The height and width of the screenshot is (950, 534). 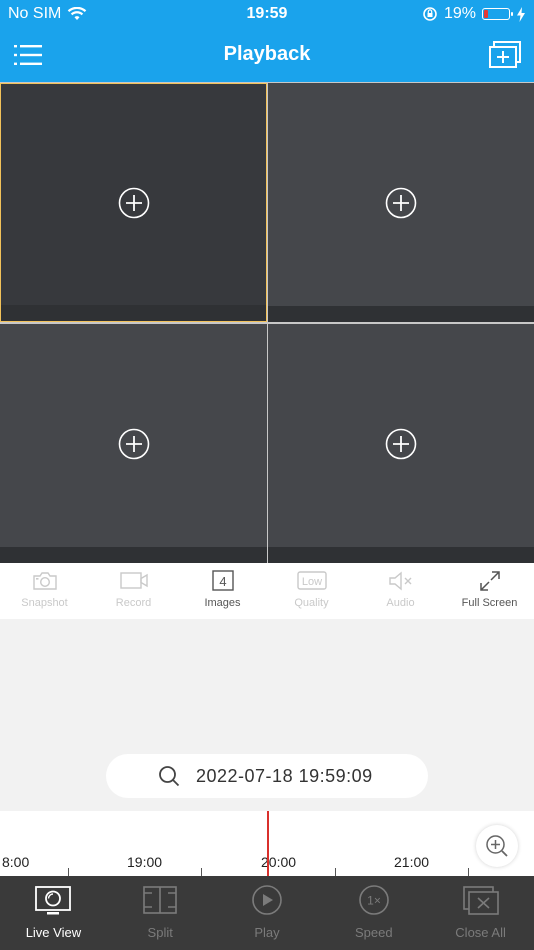 I want to click on fullscreen-button: Full Screen, so click(x=489, y=591).